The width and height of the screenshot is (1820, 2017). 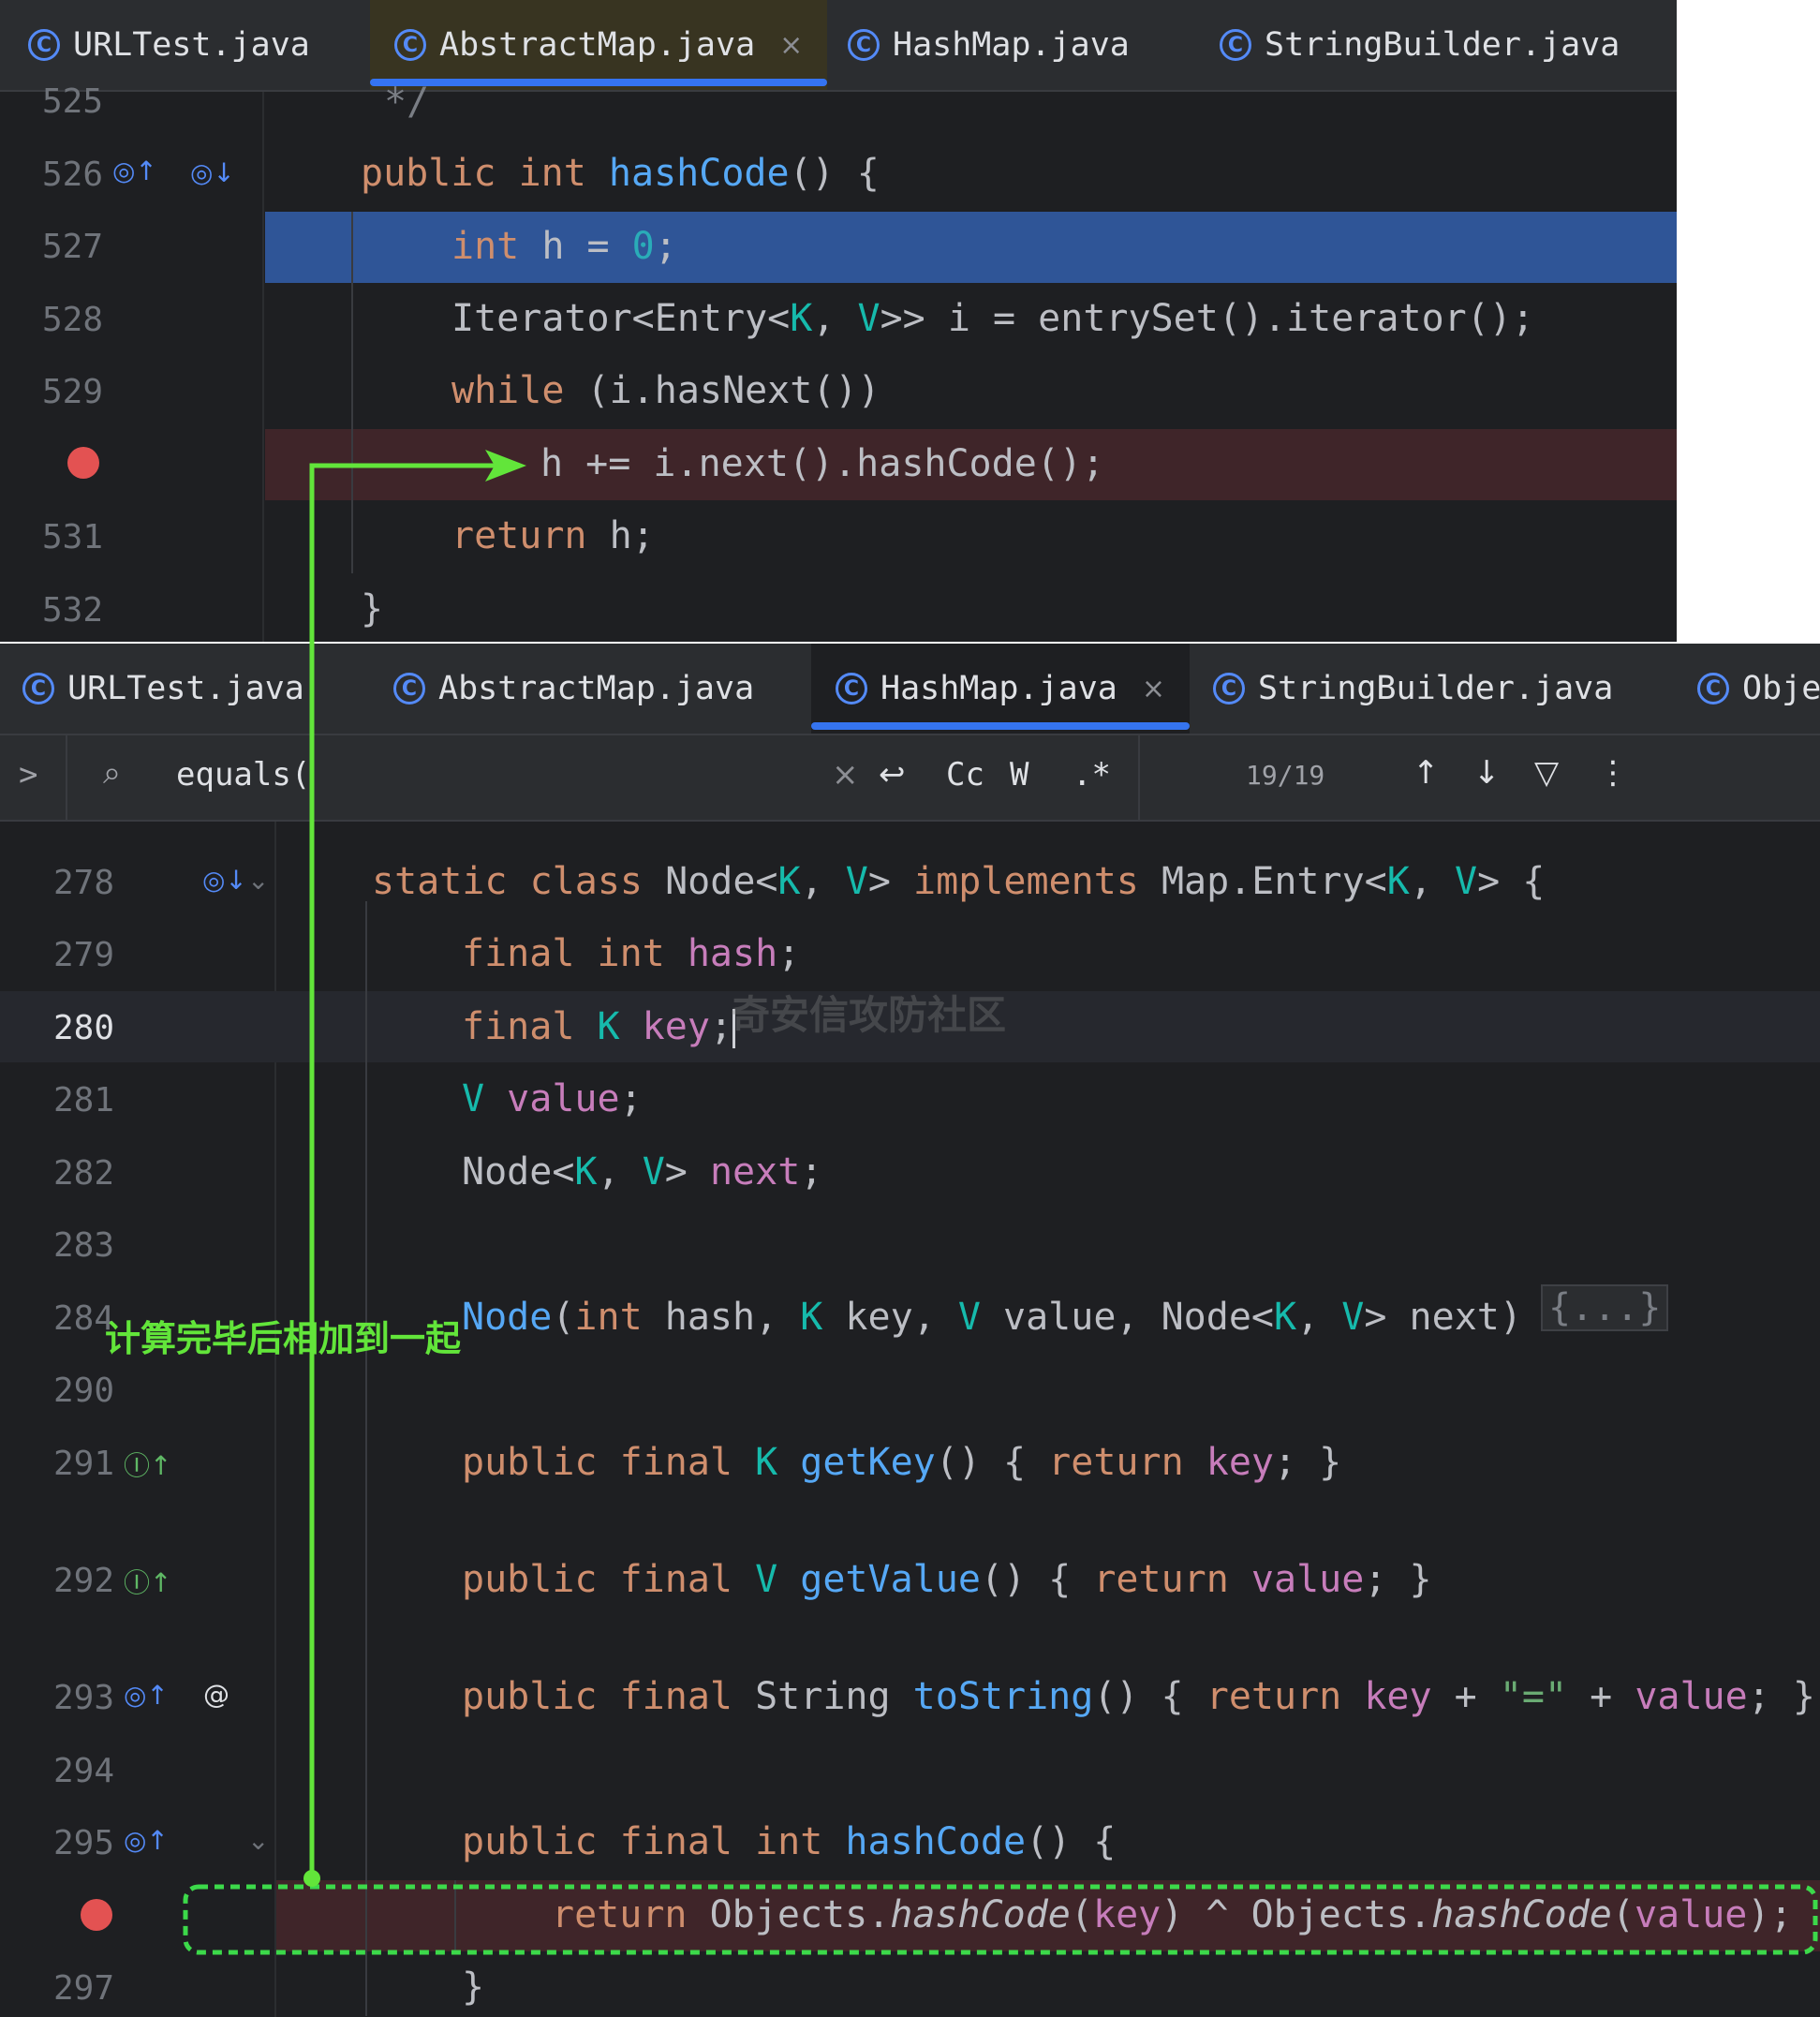 What do you see at coordinates (72, 175) in the screenshot?
I see `line-number: 526` at bounding box center [72, 175].